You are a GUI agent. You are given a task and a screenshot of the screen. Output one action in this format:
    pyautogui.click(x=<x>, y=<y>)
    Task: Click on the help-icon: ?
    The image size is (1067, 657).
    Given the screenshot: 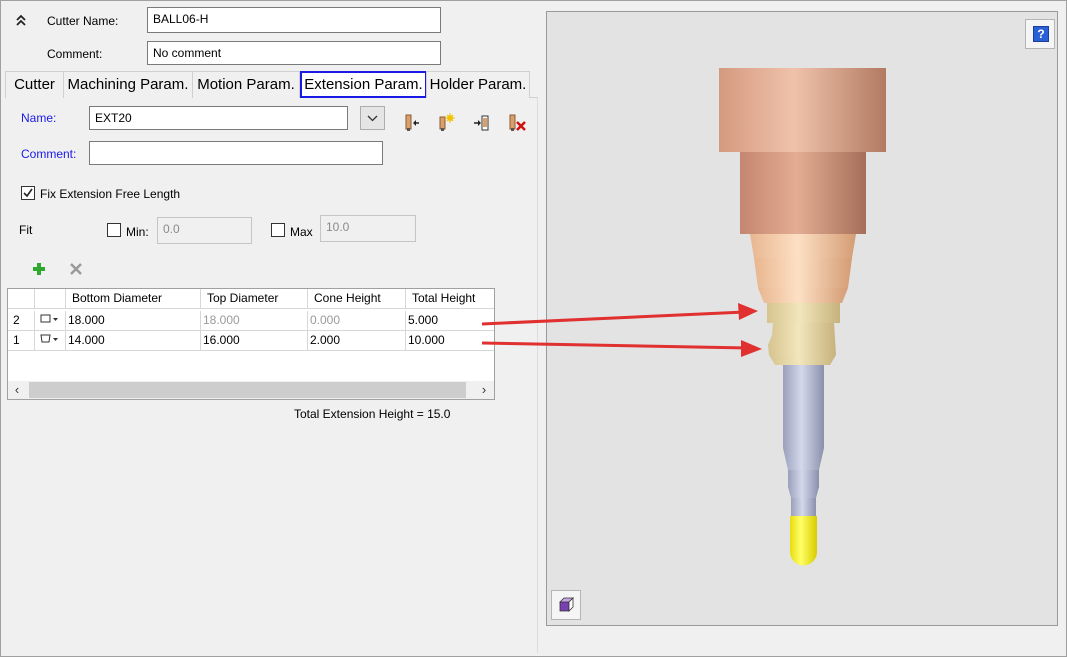 What is the action you would take?
    pyautogui.click(x=1041, y=34)
    